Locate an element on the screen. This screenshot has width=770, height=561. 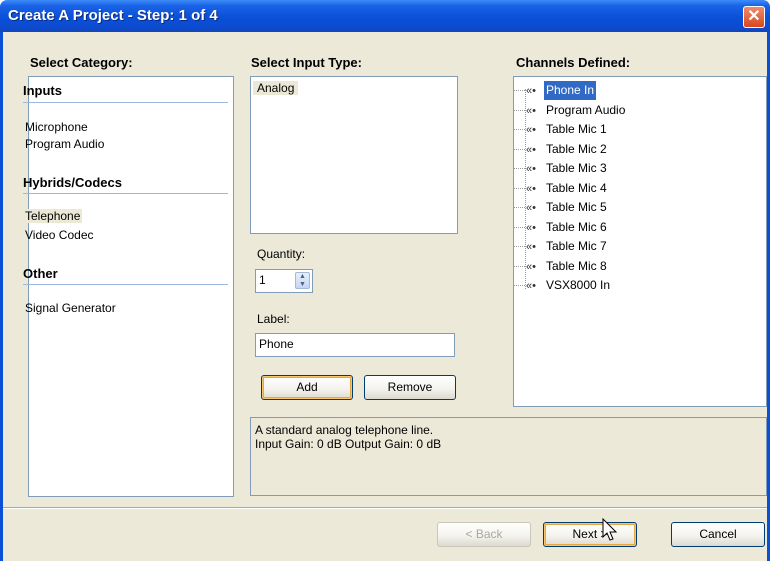
input-type-header: Select Input Type: is located at coordinates (306, 62).